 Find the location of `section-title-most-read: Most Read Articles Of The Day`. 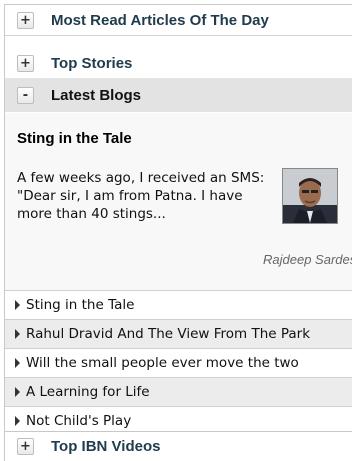

section-title-most-read: Most Read Articles Of The Day is located at coordinates (160, 20).